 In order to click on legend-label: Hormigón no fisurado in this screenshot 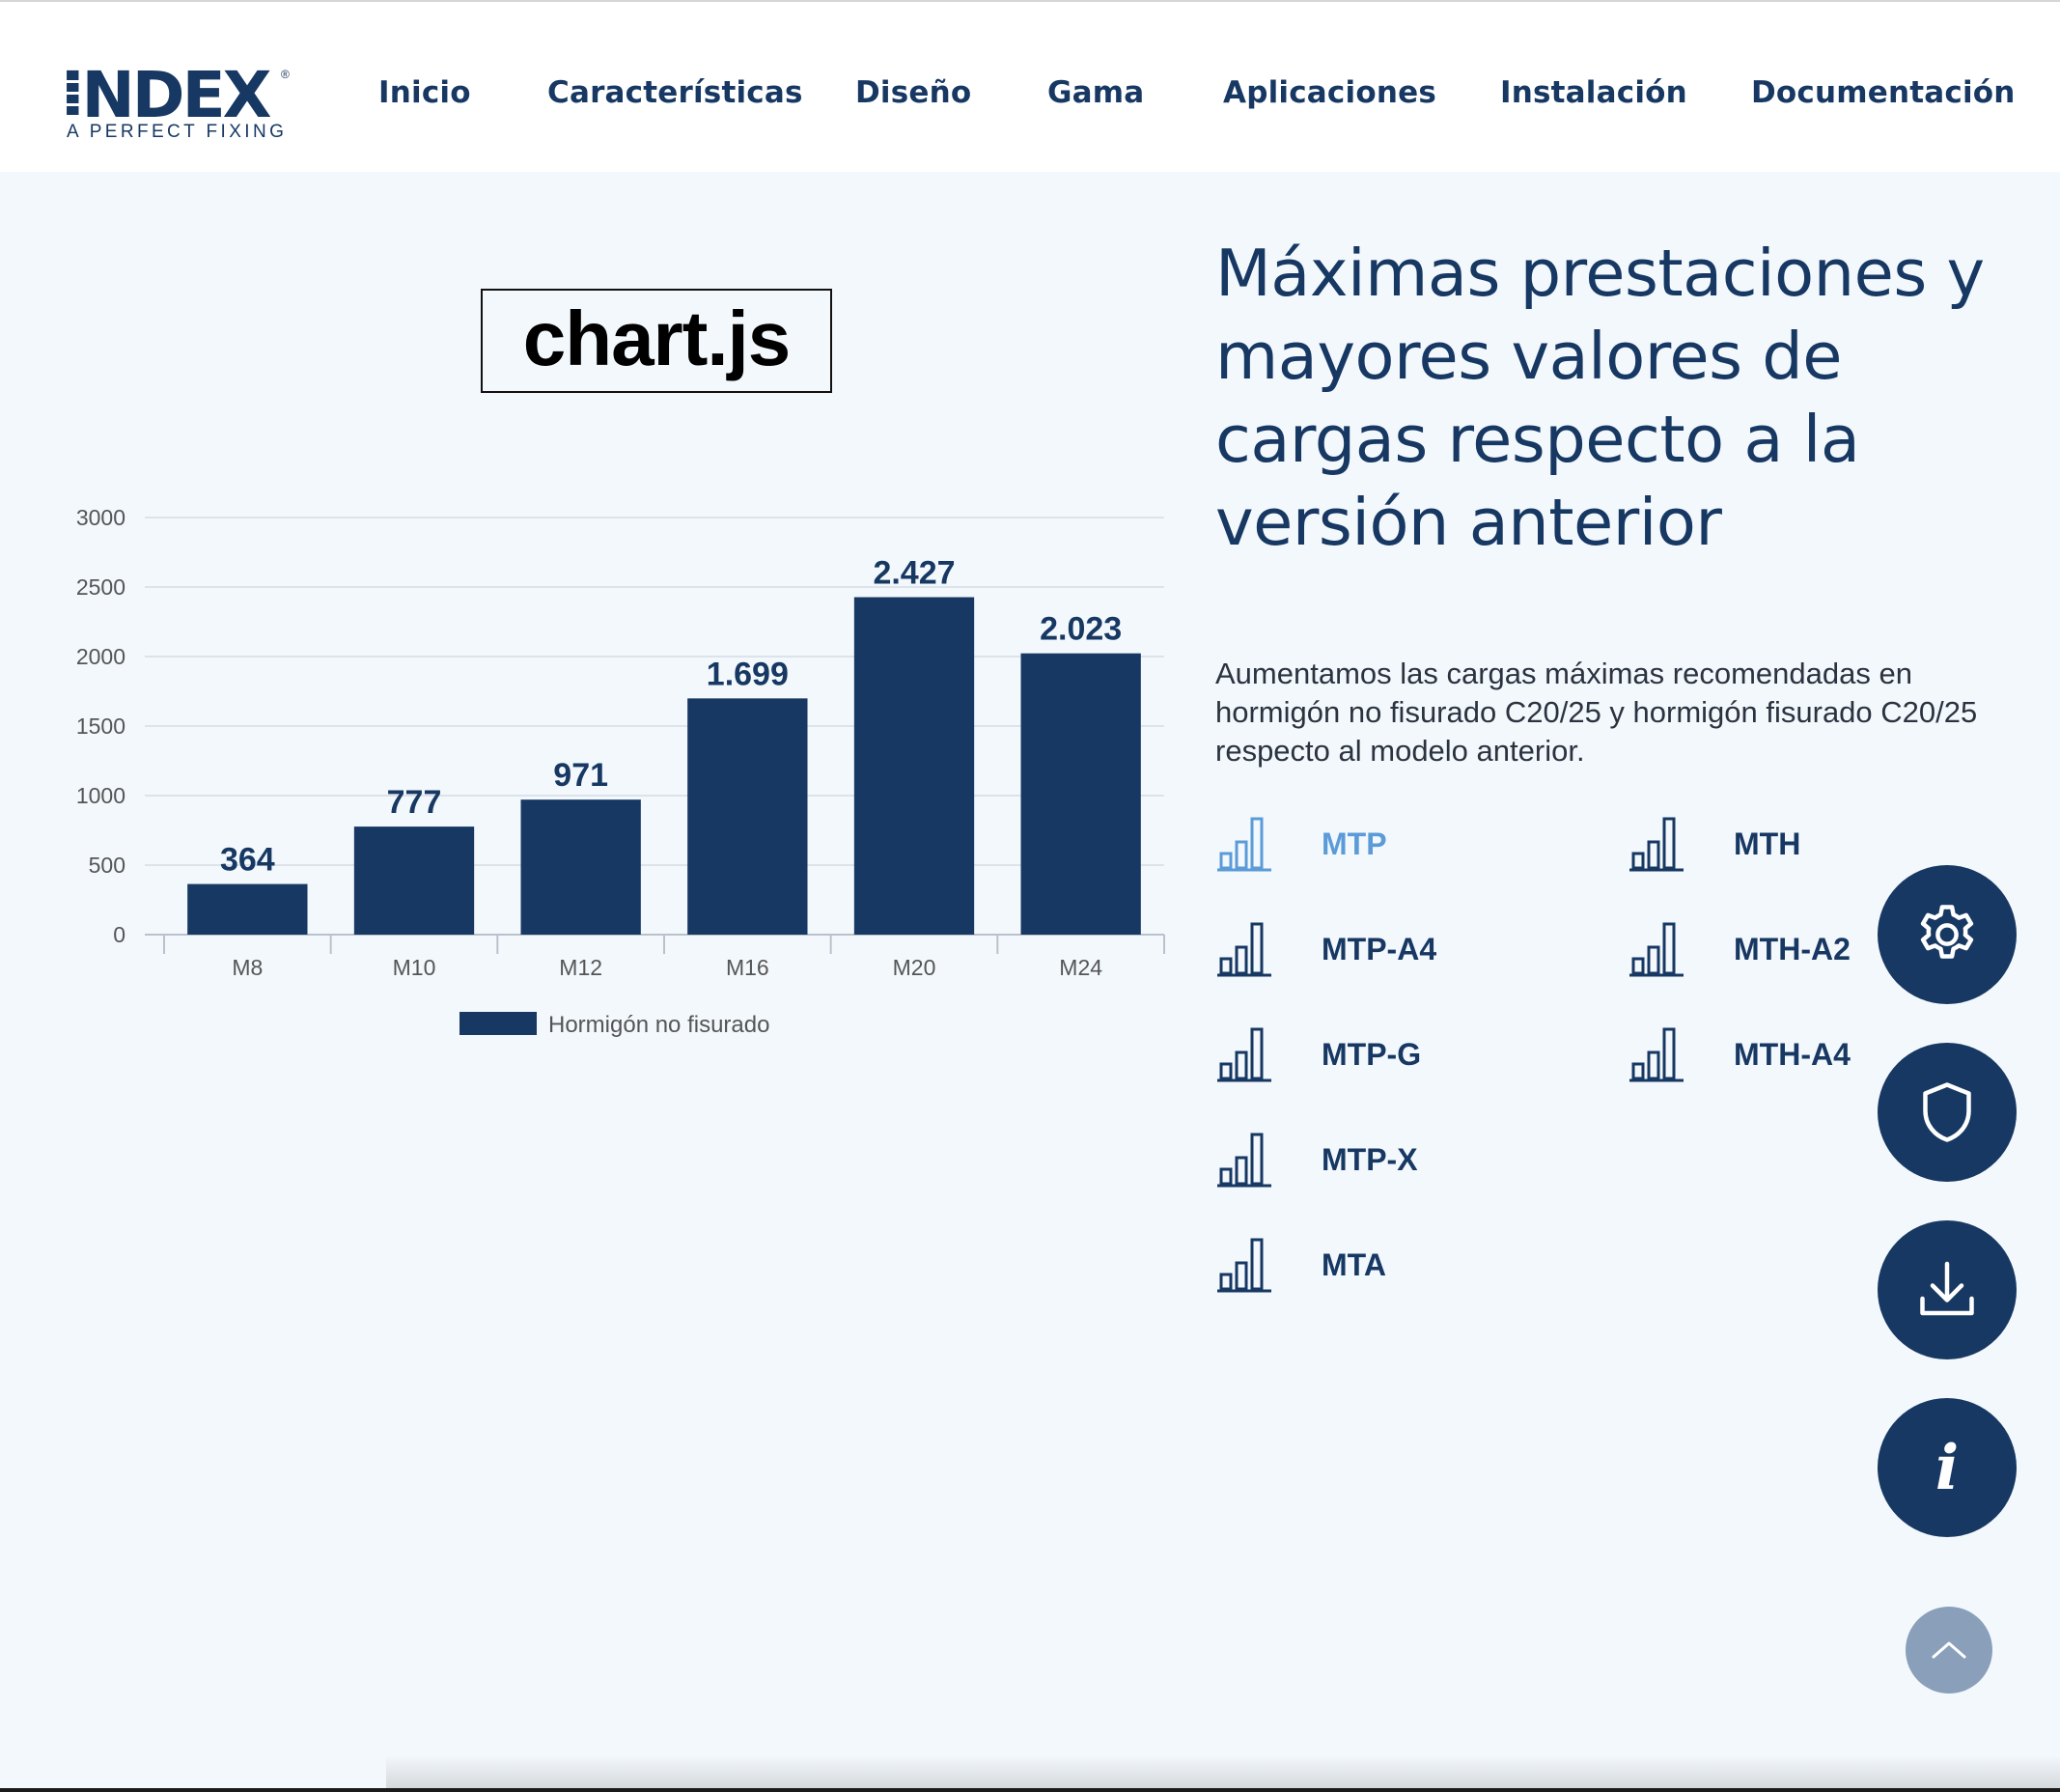, I will do `click(659, 1025)`.